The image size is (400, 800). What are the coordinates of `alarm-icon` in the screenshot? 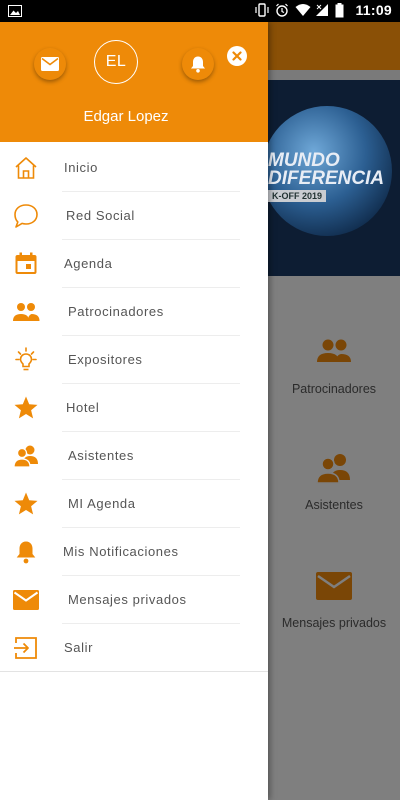 It's located at (282, 10).